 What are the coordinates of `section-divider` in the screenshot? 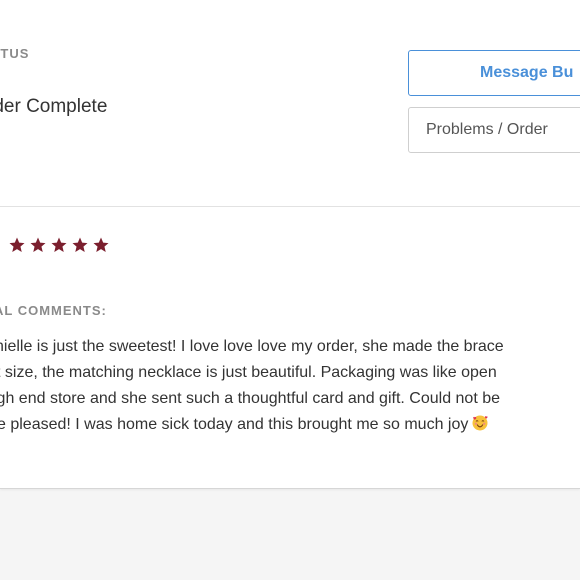 It's located at (290, 206).